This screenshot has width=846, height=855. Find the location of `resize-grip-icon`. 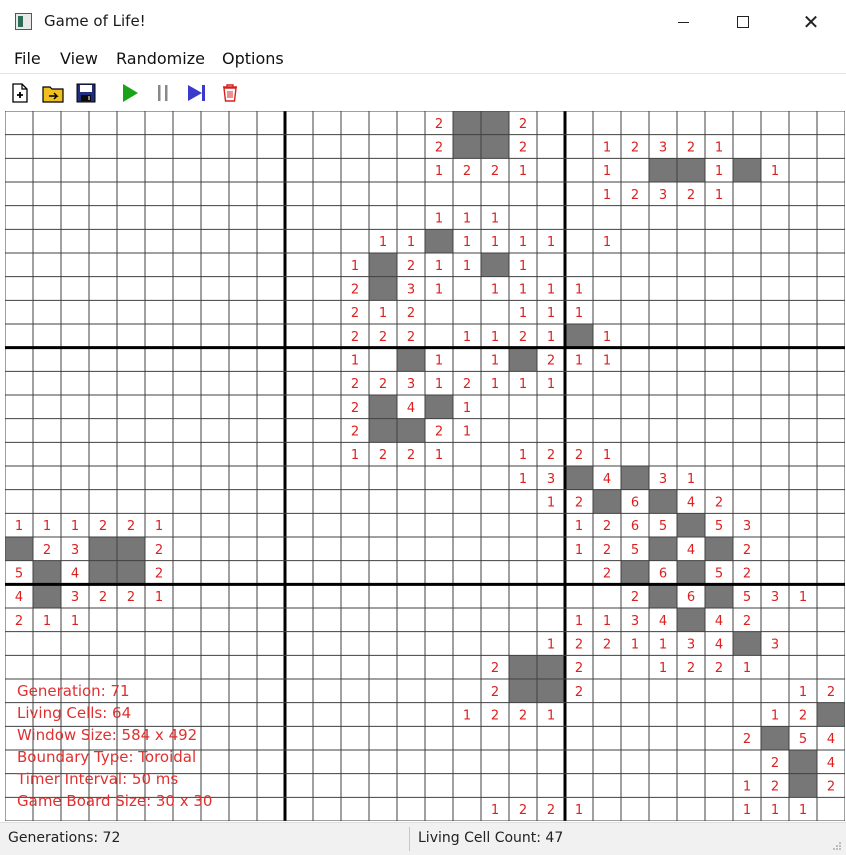

resize-grip-icon is located at coordinates (837, 846).